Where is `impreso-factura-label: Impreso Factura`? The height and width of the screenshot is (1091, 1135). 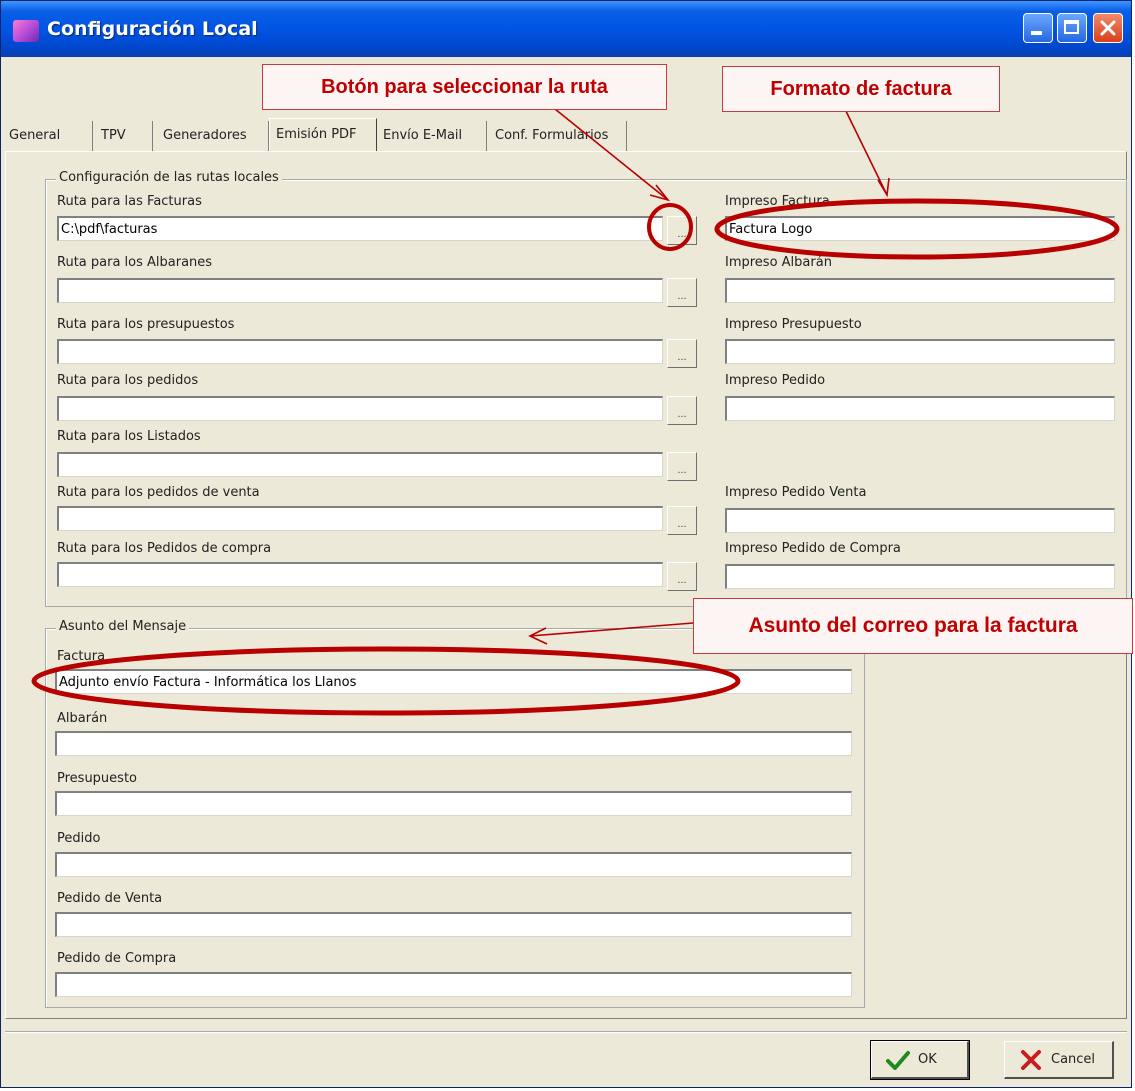
impreso-factura-label: Impreso Factura is located at coordinates (777, 201).